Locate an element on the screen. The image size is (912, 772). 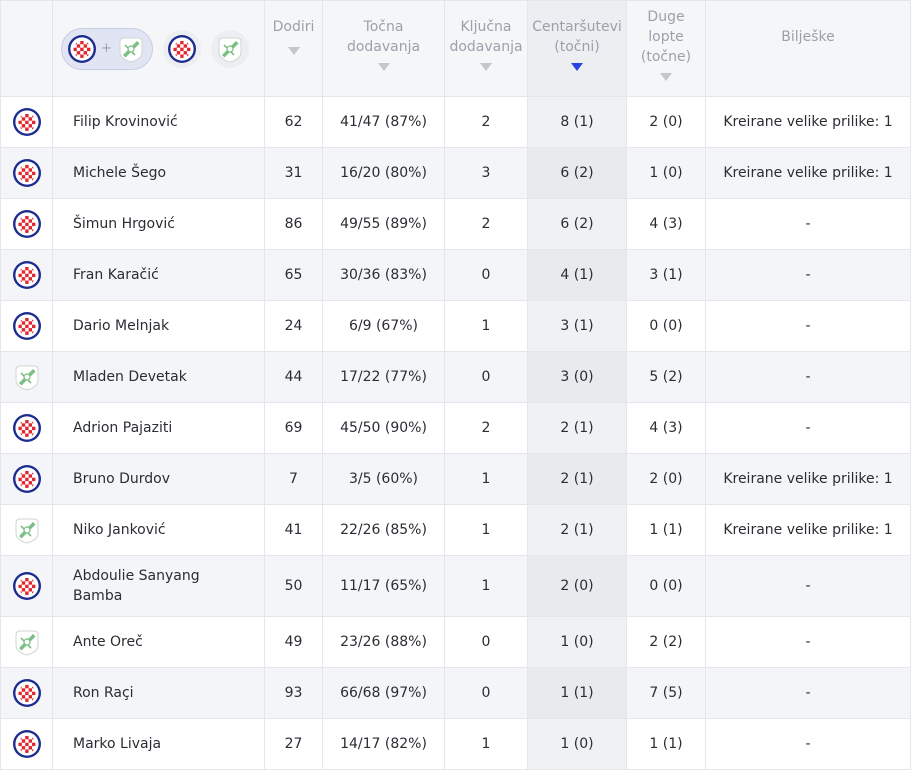
accurate-passes-cell: 66/68 (97%) is located at coordinates (383, 693).